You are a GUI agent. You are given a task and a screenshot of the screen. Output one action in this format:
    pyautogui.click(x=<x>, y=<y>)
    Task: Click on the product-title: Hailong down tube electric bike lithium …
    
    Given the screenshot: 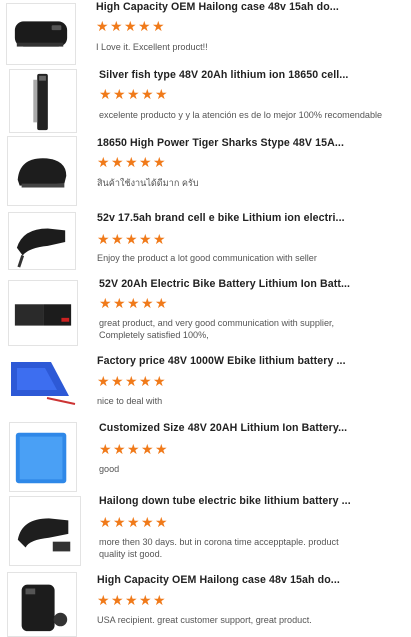 What is the action you would take?
    pyautogui.click(x=225, y=501)
    